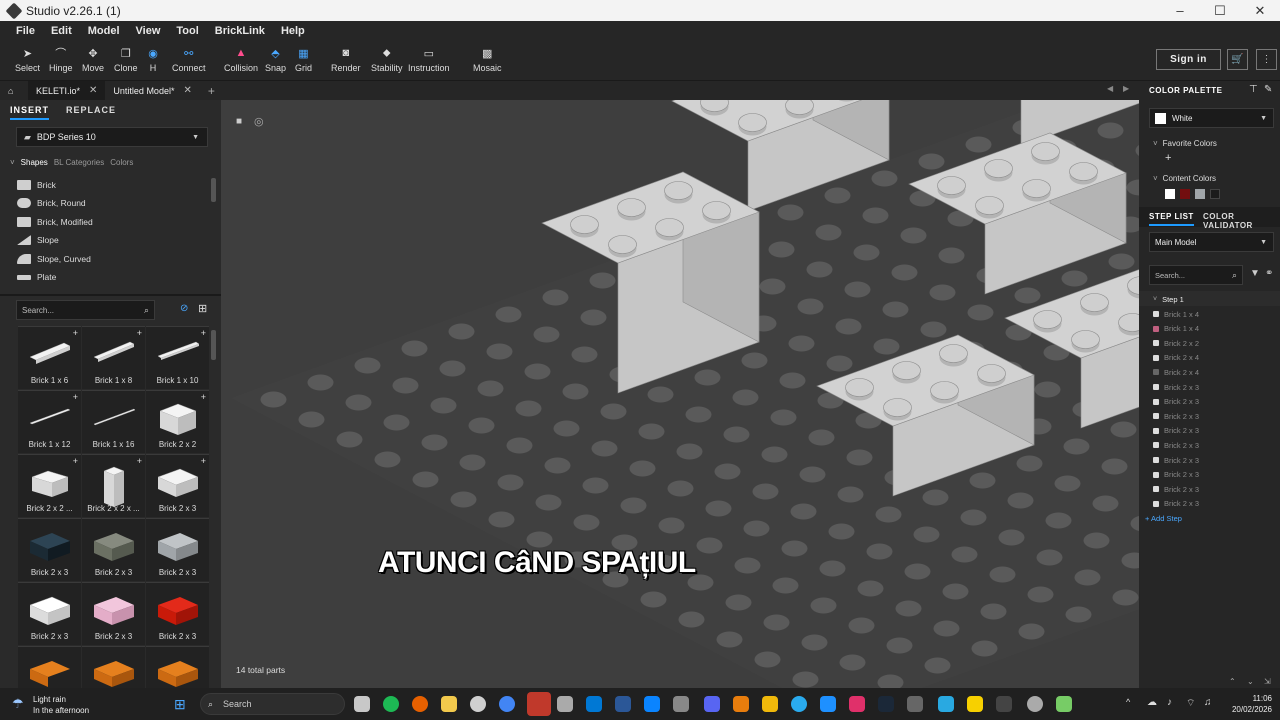  Describe the element at coordinates (61, 31) in the screenshot. I see `menu-edit: Edit` at that location.